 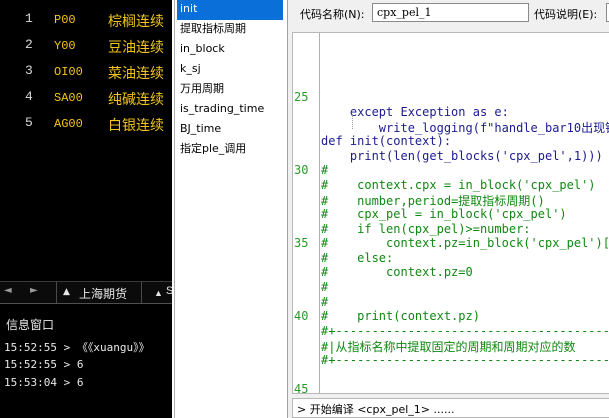 What do you see at coordinates (86, 72) in the screenshot?
I see `quote-row: 3 OI00 菜油连续` at bounding box center [86, 72].